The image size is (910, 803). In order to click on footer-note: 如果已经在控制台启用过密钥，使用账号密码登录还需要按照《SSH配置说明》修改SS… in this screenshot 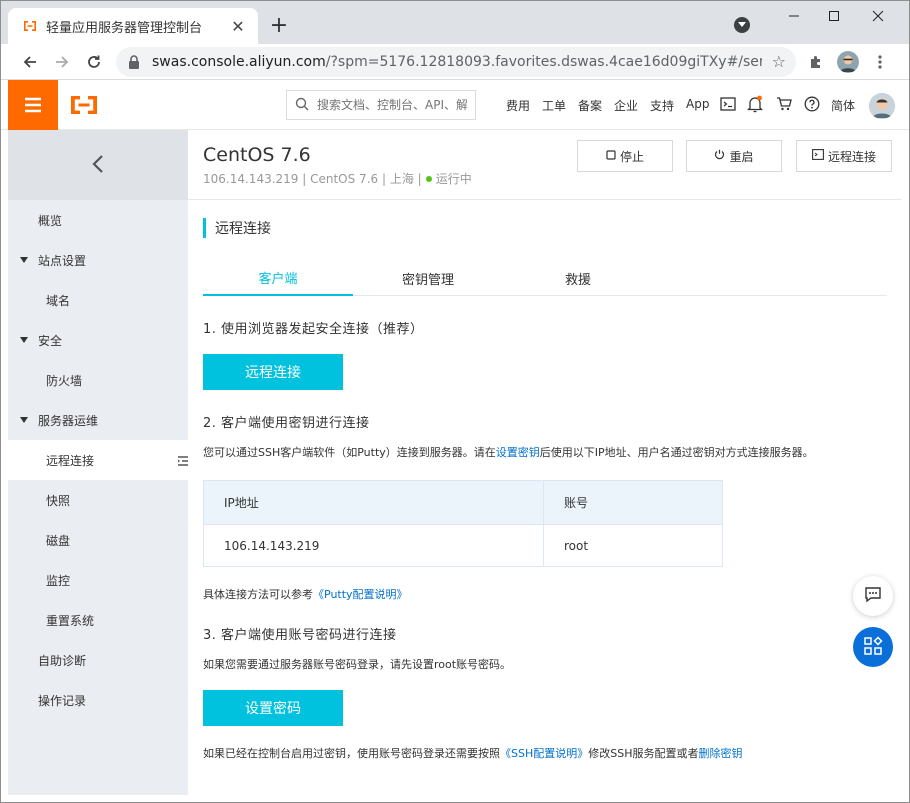, I will do `click(473, 753)`.